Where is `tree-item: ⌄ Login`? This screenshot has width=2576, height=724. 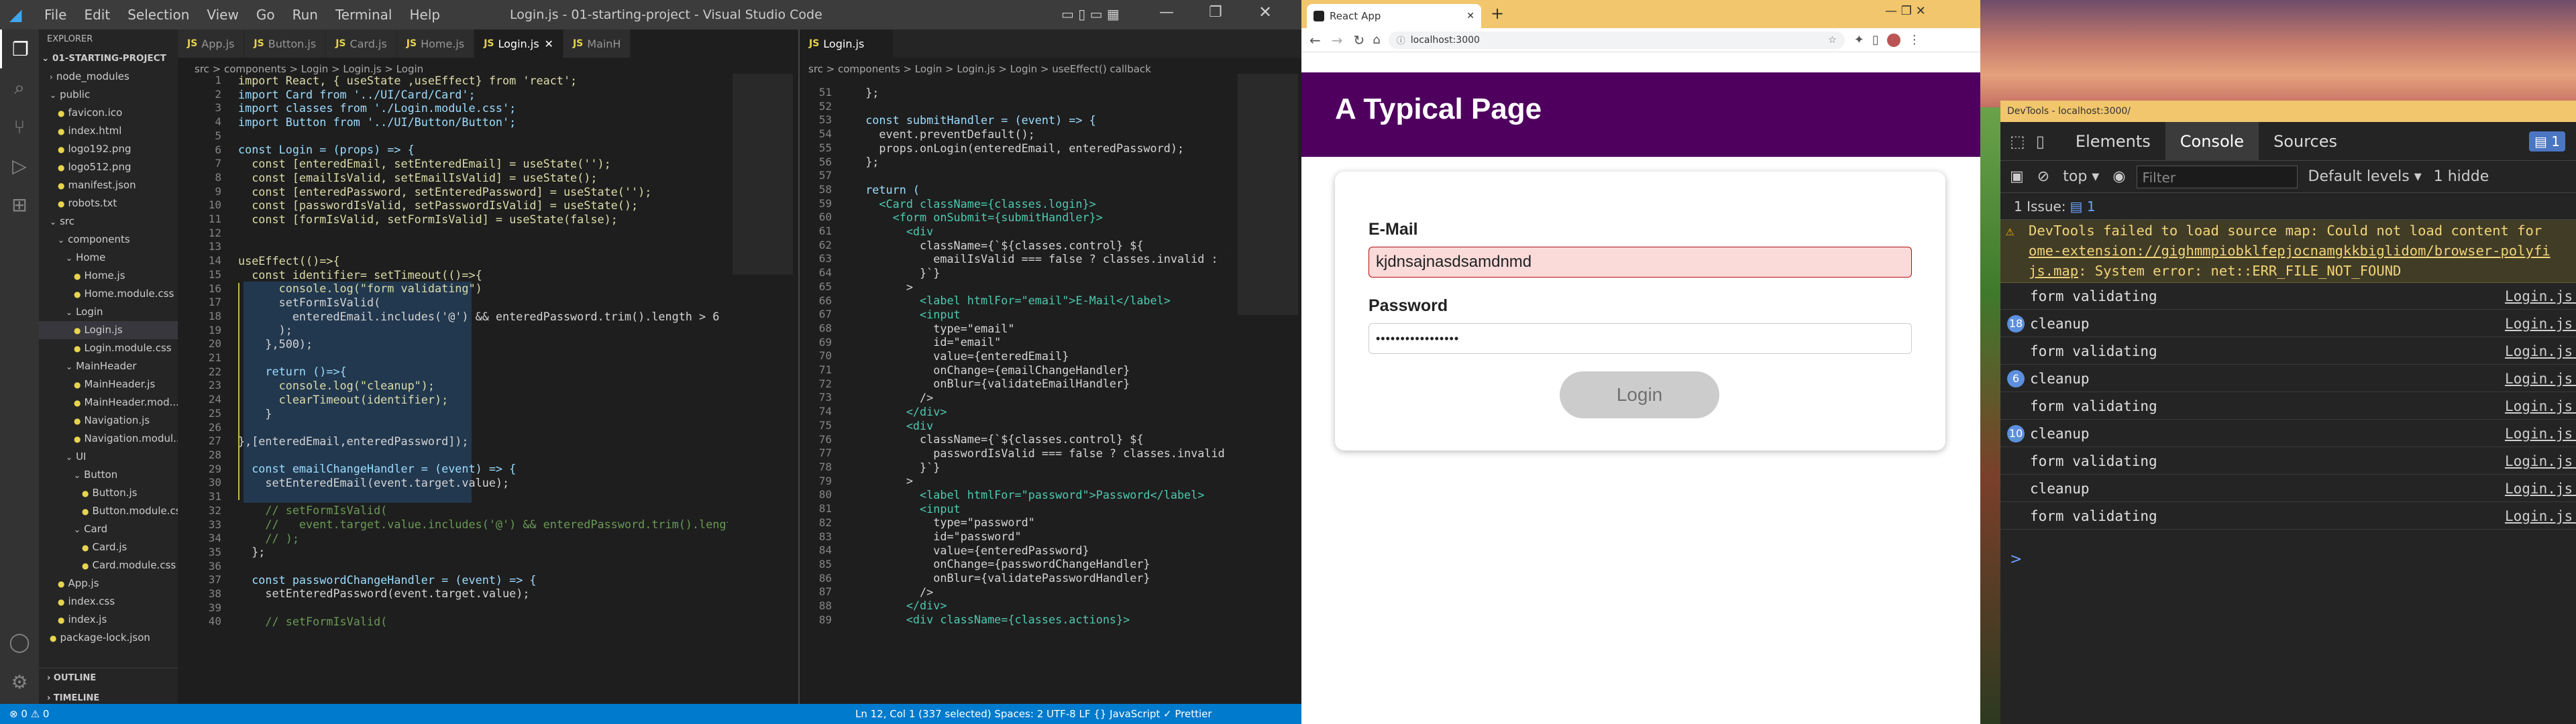
tree-item: ⌄ Login is located at coordinates (108, 312).